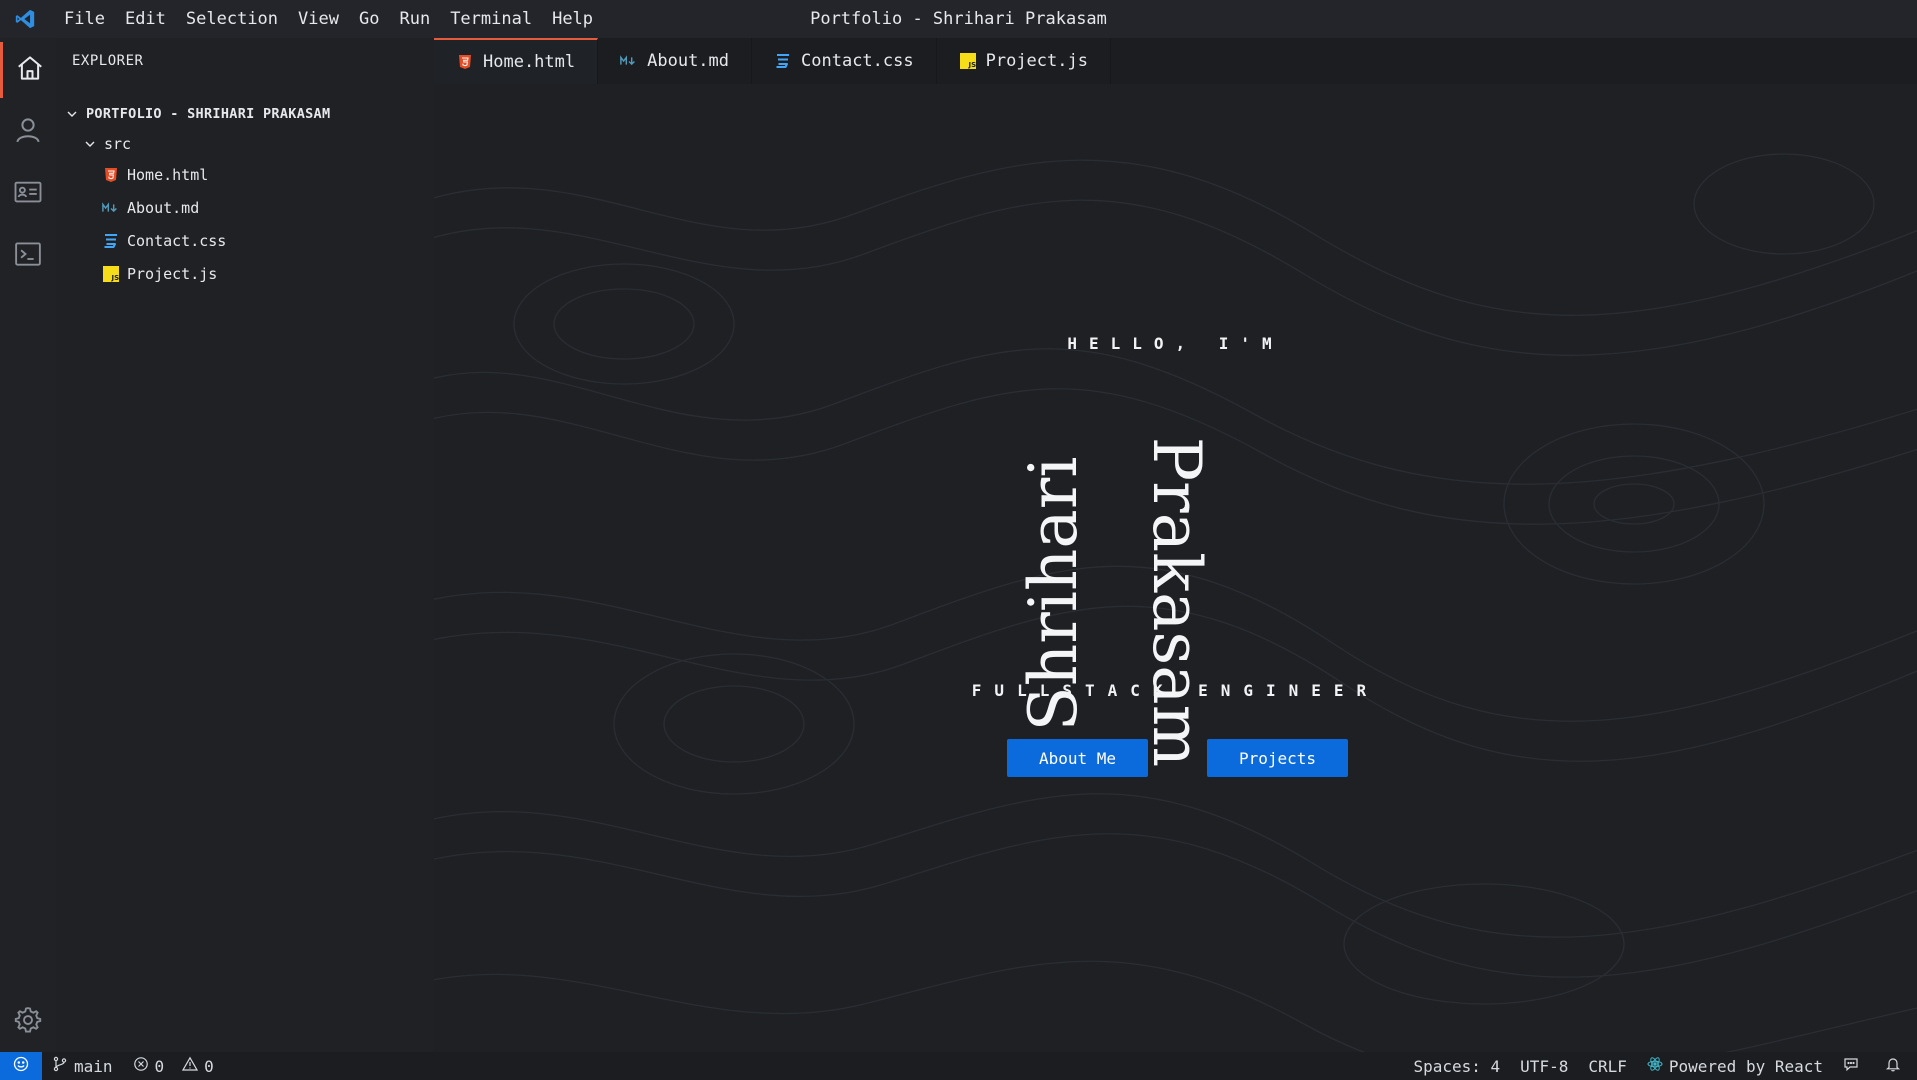 The image size is (1917, 1080). I want to click on status-indentation: Spaces: 4, so click(1456, 1066).